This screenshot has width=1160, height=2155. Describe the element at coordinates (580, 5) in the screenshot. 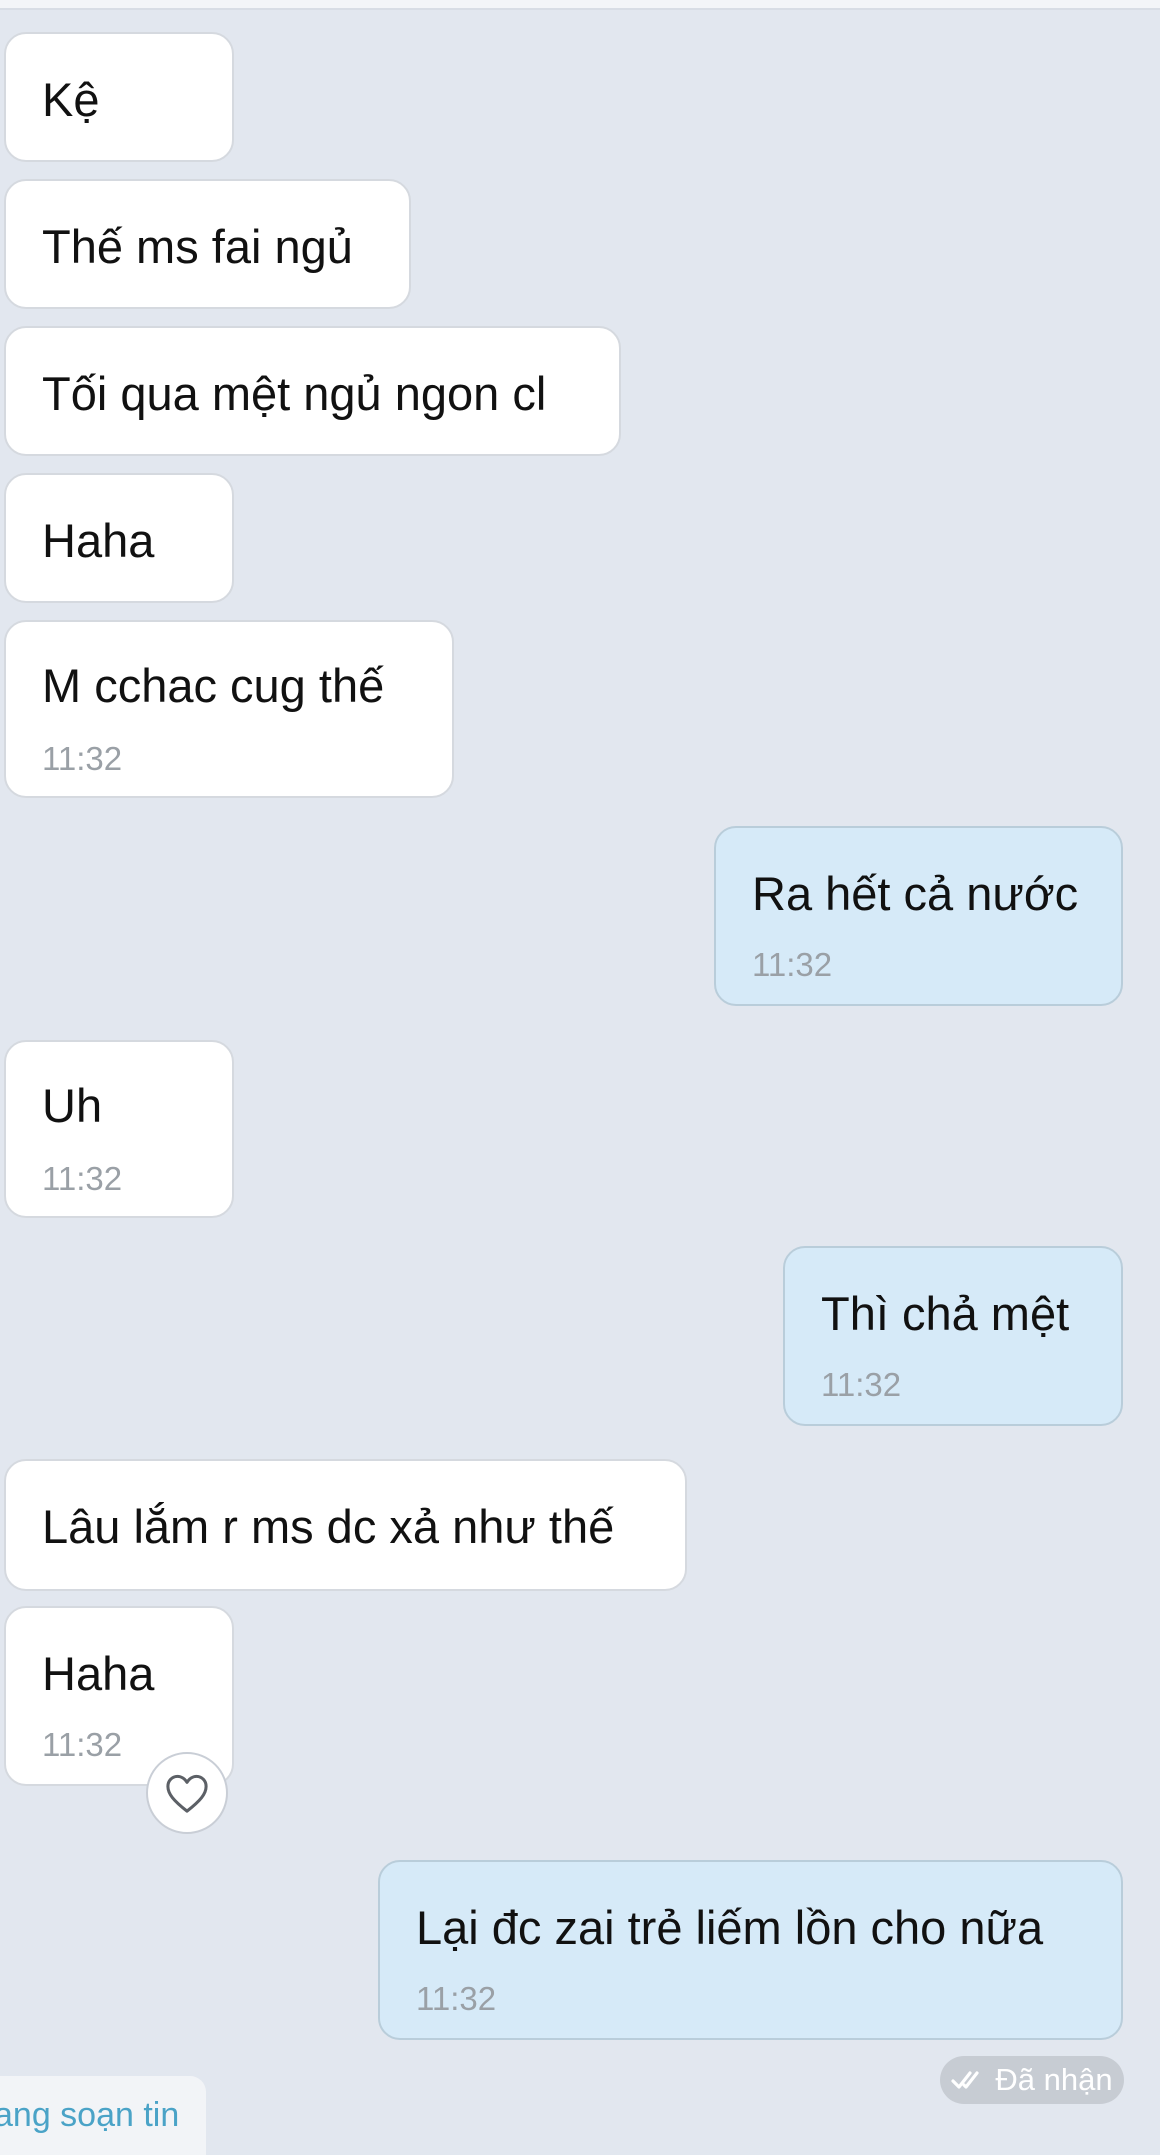

I see `top-divider` at that location.